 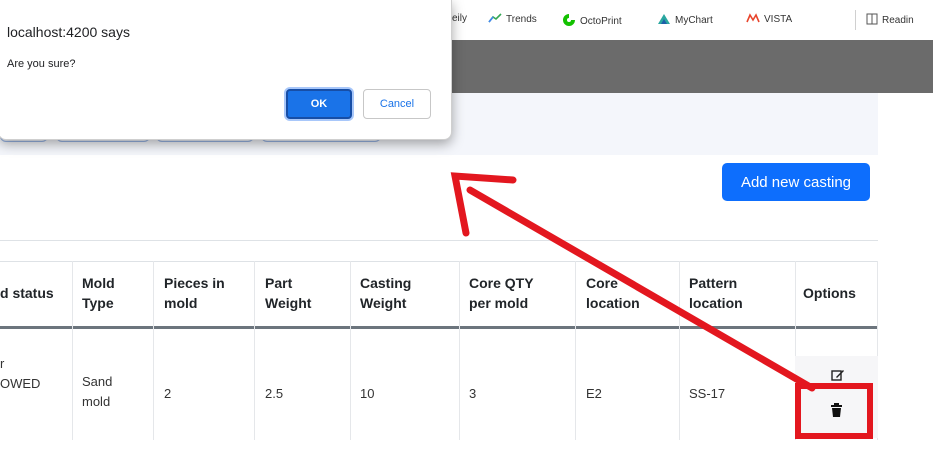 I want to click on header-line: Core QTY, so click(x=501, y=283).